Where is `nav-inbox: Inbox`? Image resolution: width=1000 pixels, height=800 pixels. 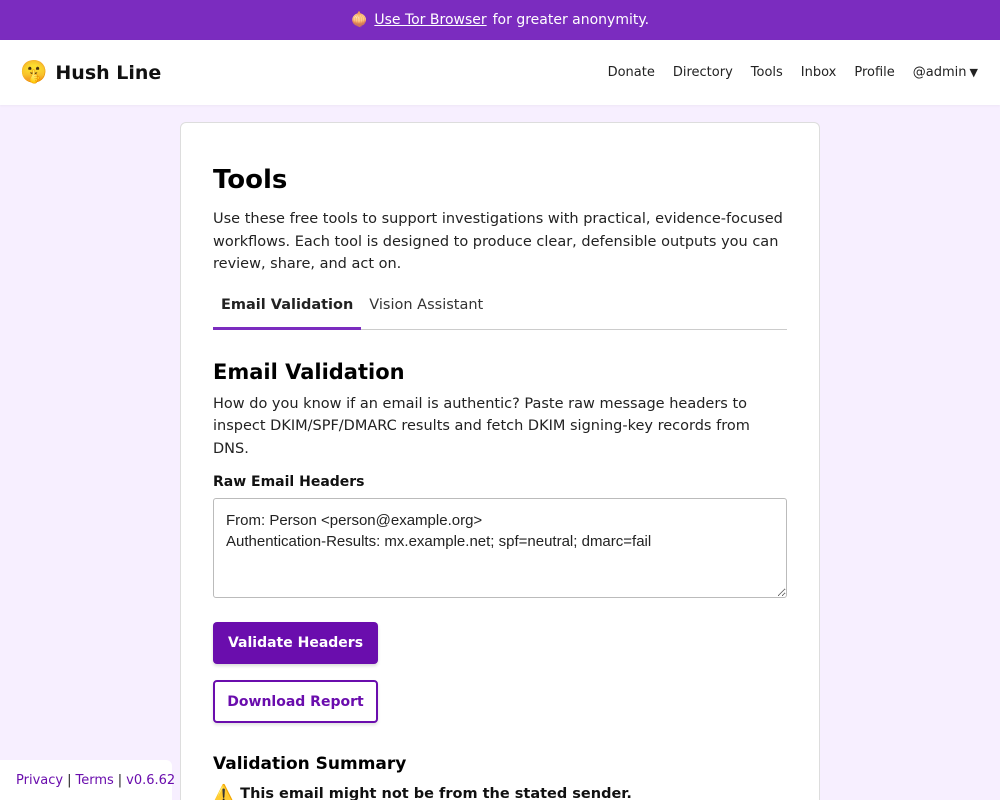 nav-inbox: Inbox is located at coordinates (819, 72).